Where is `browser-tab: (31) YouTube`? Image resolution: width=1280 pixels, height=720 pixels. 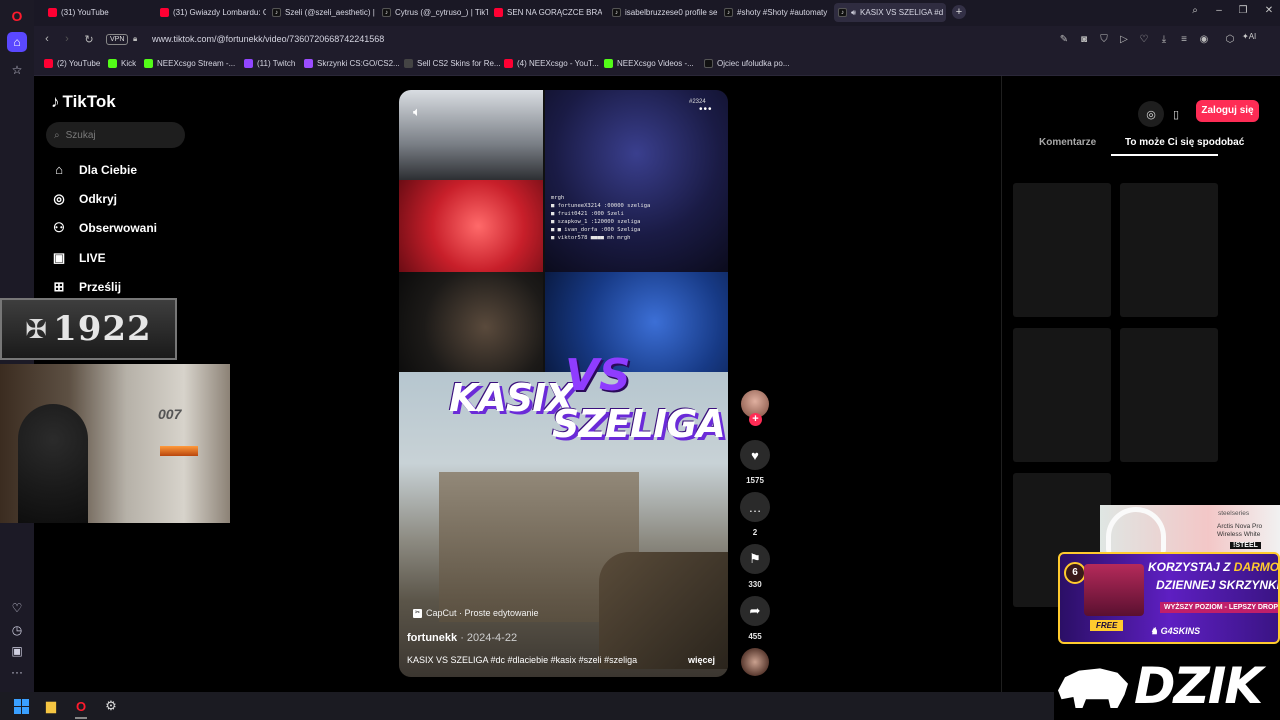
browser-tab: (31) YouTube is located at coordinates (99, 12).